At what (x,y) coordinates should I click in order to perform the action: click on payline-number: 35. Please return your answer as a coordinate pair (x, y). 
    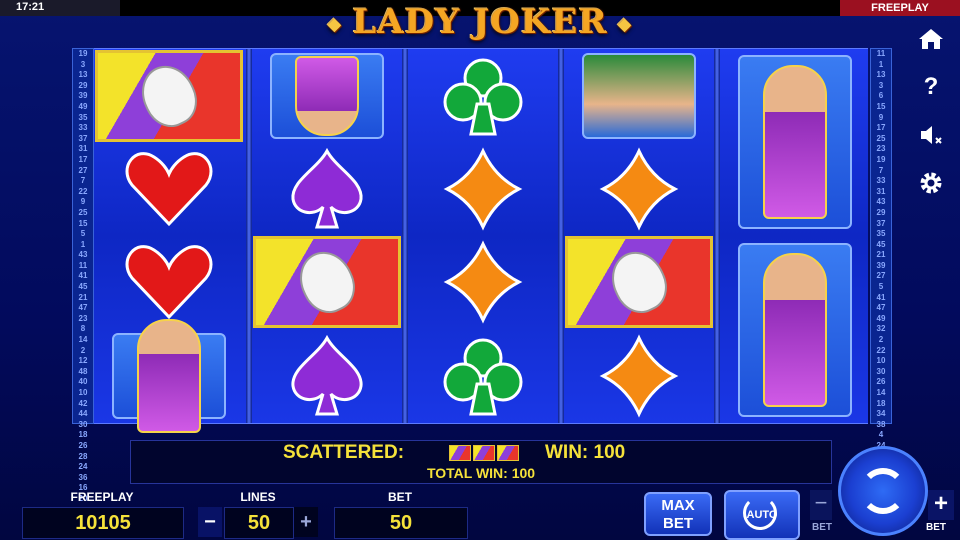
    Looking at the image, I should click on (83, 117).